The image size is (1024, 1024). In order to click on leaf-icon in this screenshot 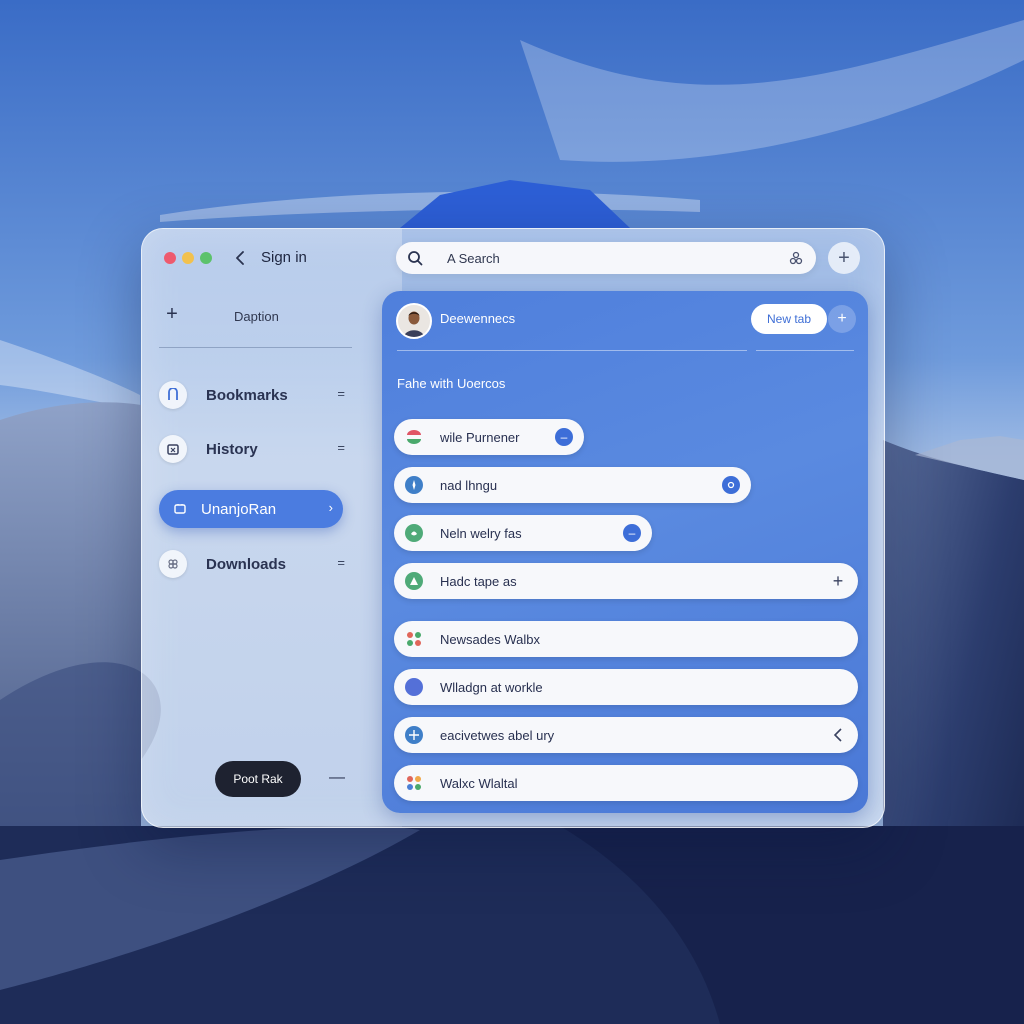, I will do `click(414, 533)`.